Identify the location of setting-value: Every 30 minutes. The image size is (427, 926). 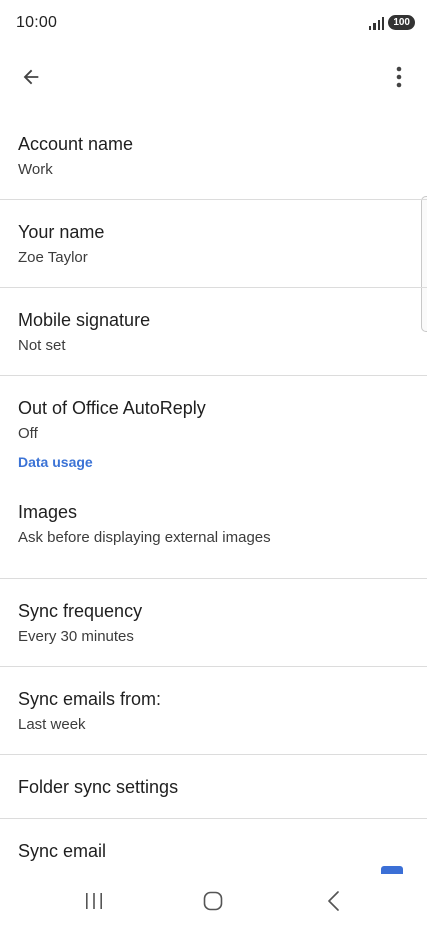
(76, 636).